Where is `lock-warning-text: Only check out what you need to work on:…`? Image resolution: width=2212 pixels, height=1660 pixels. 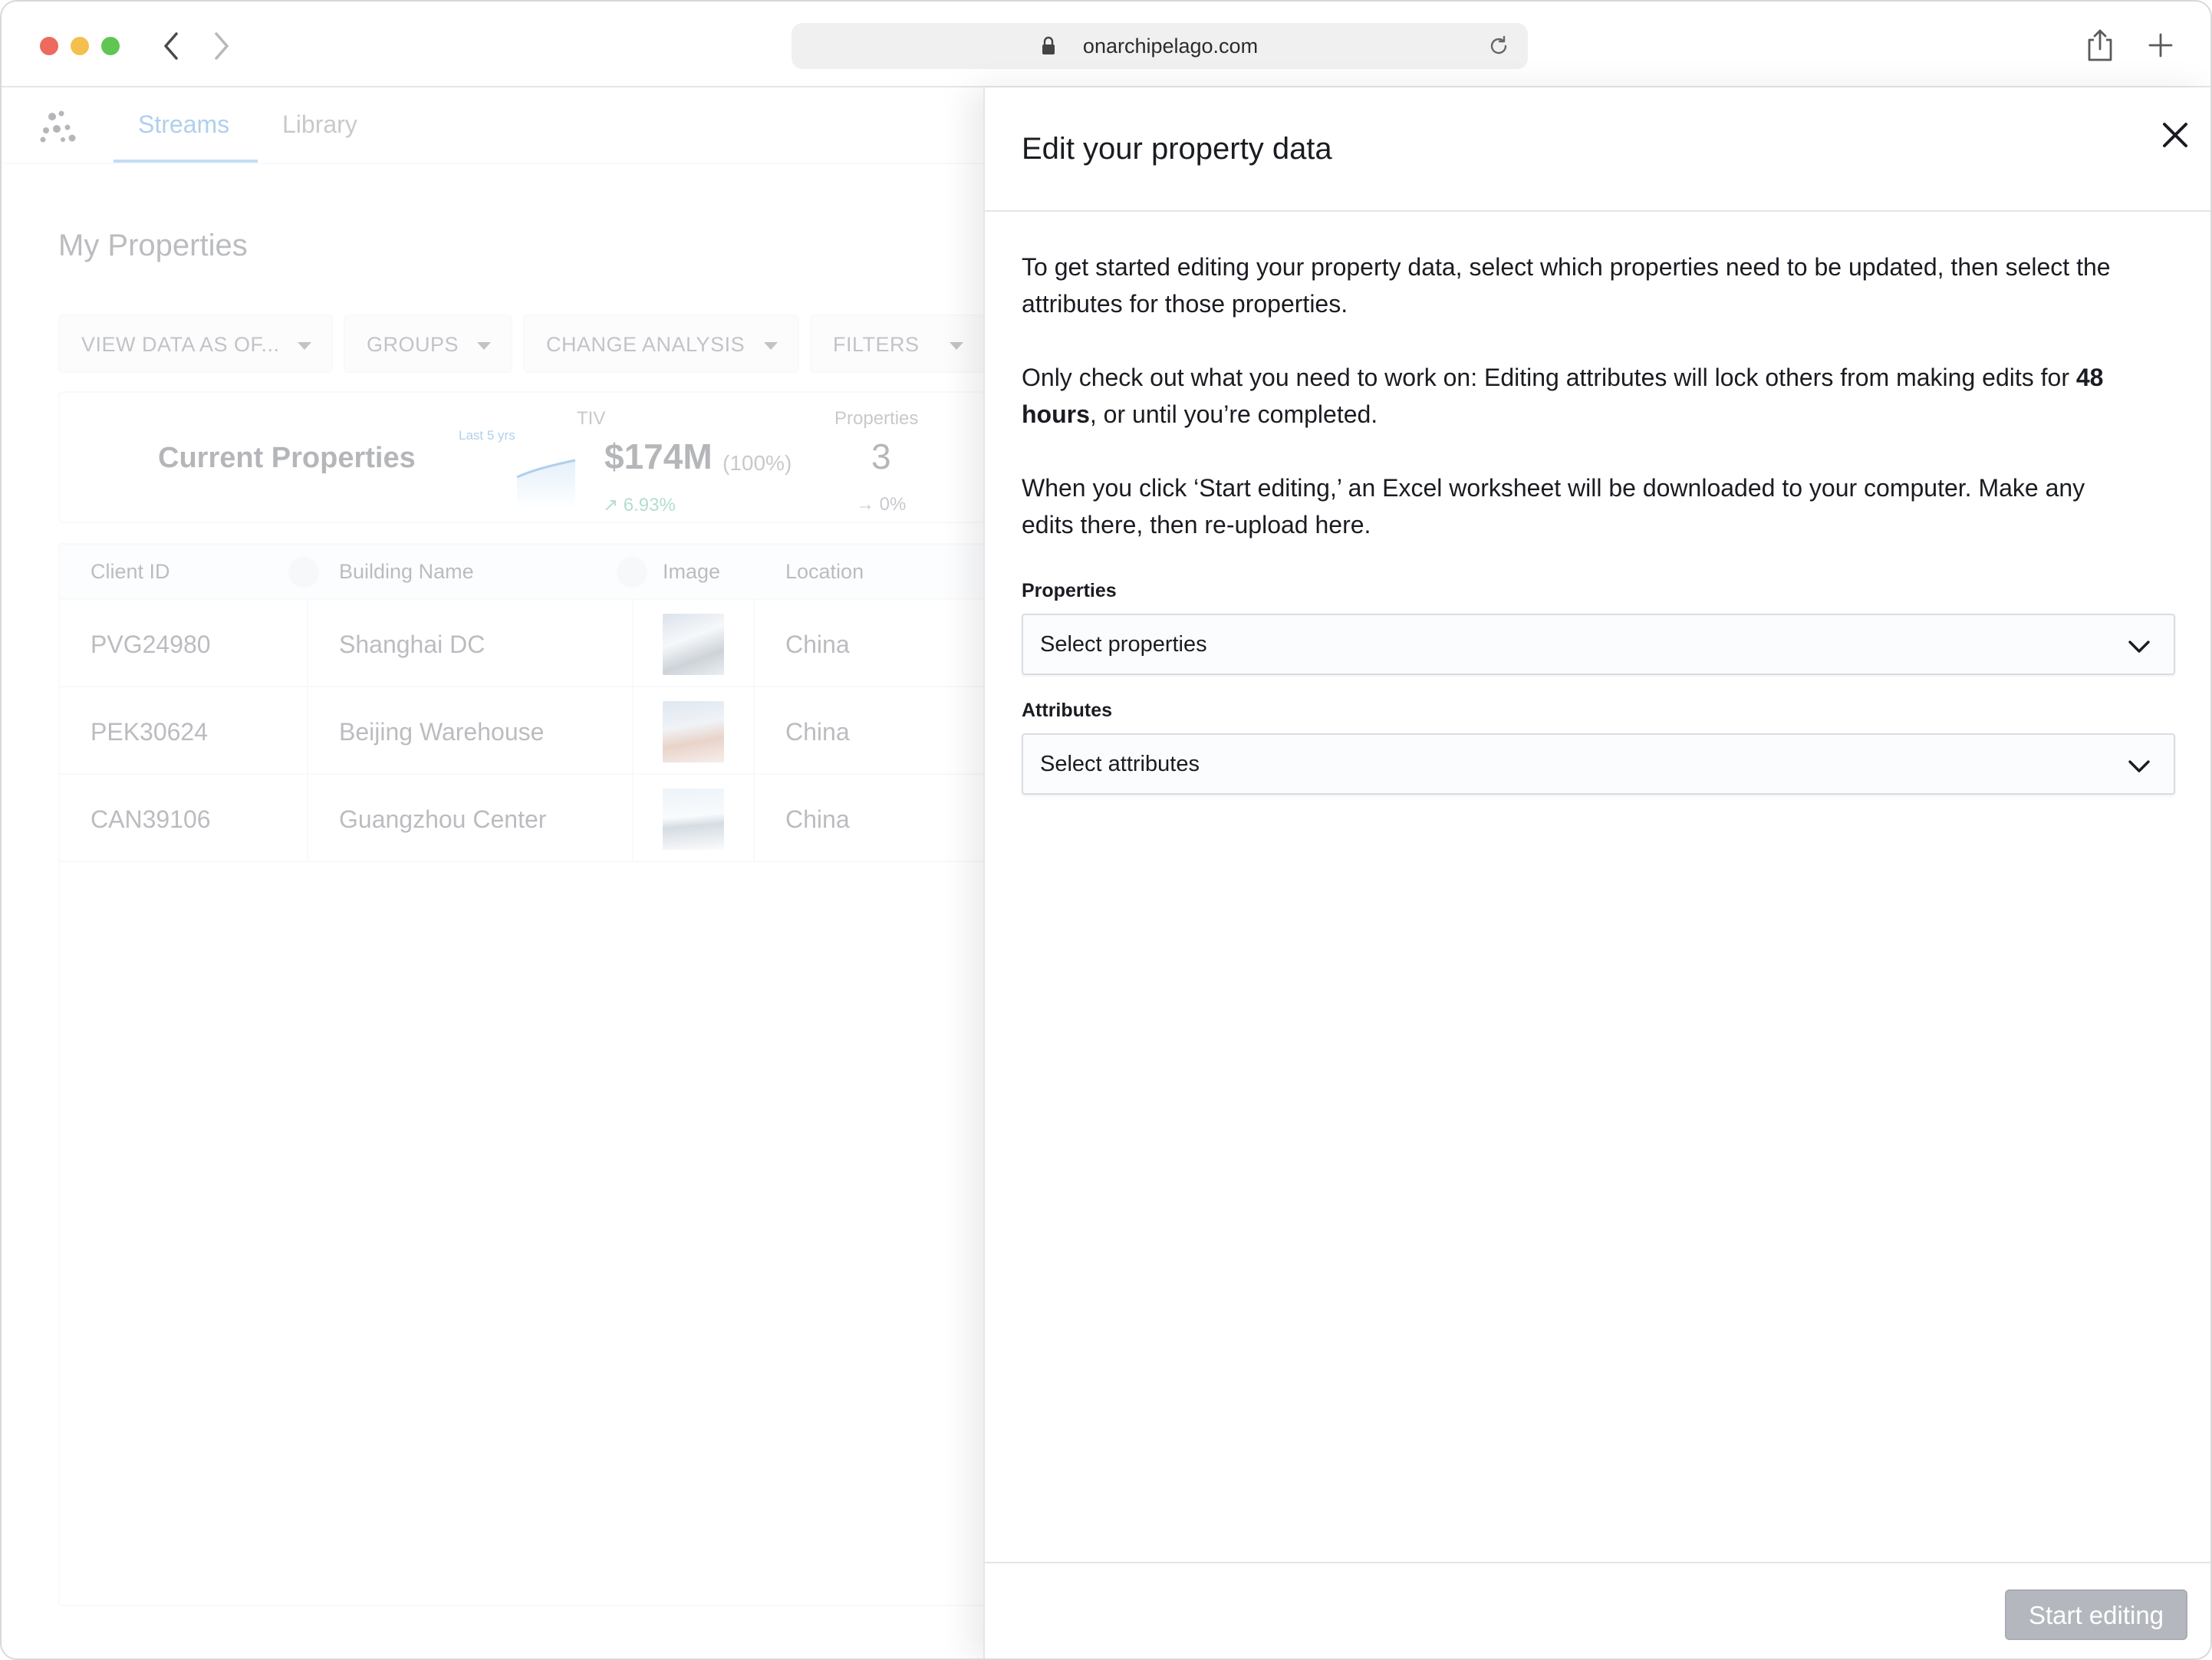
lock-warning-text: Only check out what you need to work on:… is located at coordinates (1549, 377).